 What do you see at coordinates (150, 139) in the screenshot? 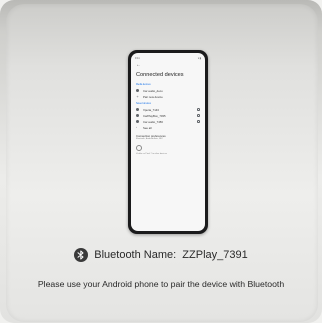
I see `prefs-subtitle: Bluetooth, Android Auto, NFC` at bounding box center [150, 139].